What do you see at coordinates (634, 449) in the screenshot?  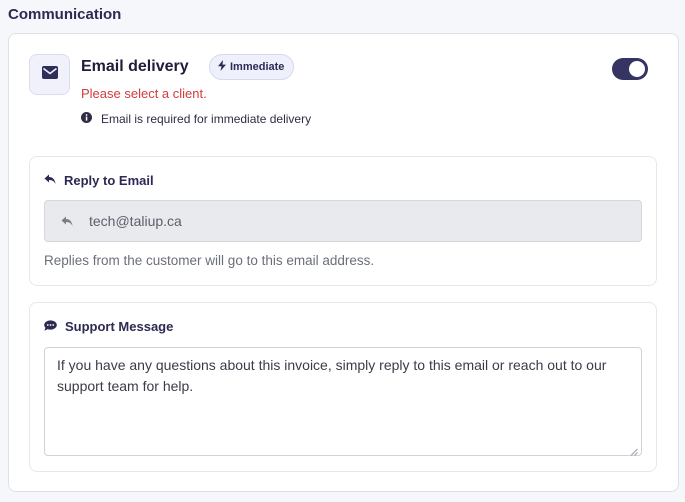 I see `resize-handle-icon` at bounding box center [634, 449].